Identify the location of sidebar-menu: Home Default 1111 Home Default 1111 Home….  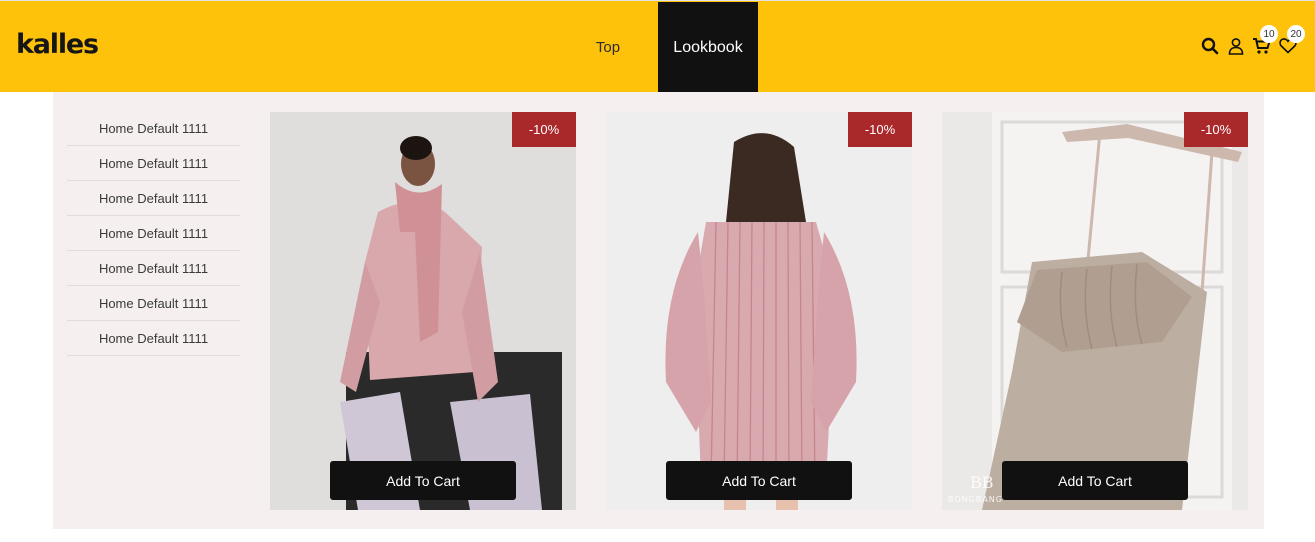
(153, 233).